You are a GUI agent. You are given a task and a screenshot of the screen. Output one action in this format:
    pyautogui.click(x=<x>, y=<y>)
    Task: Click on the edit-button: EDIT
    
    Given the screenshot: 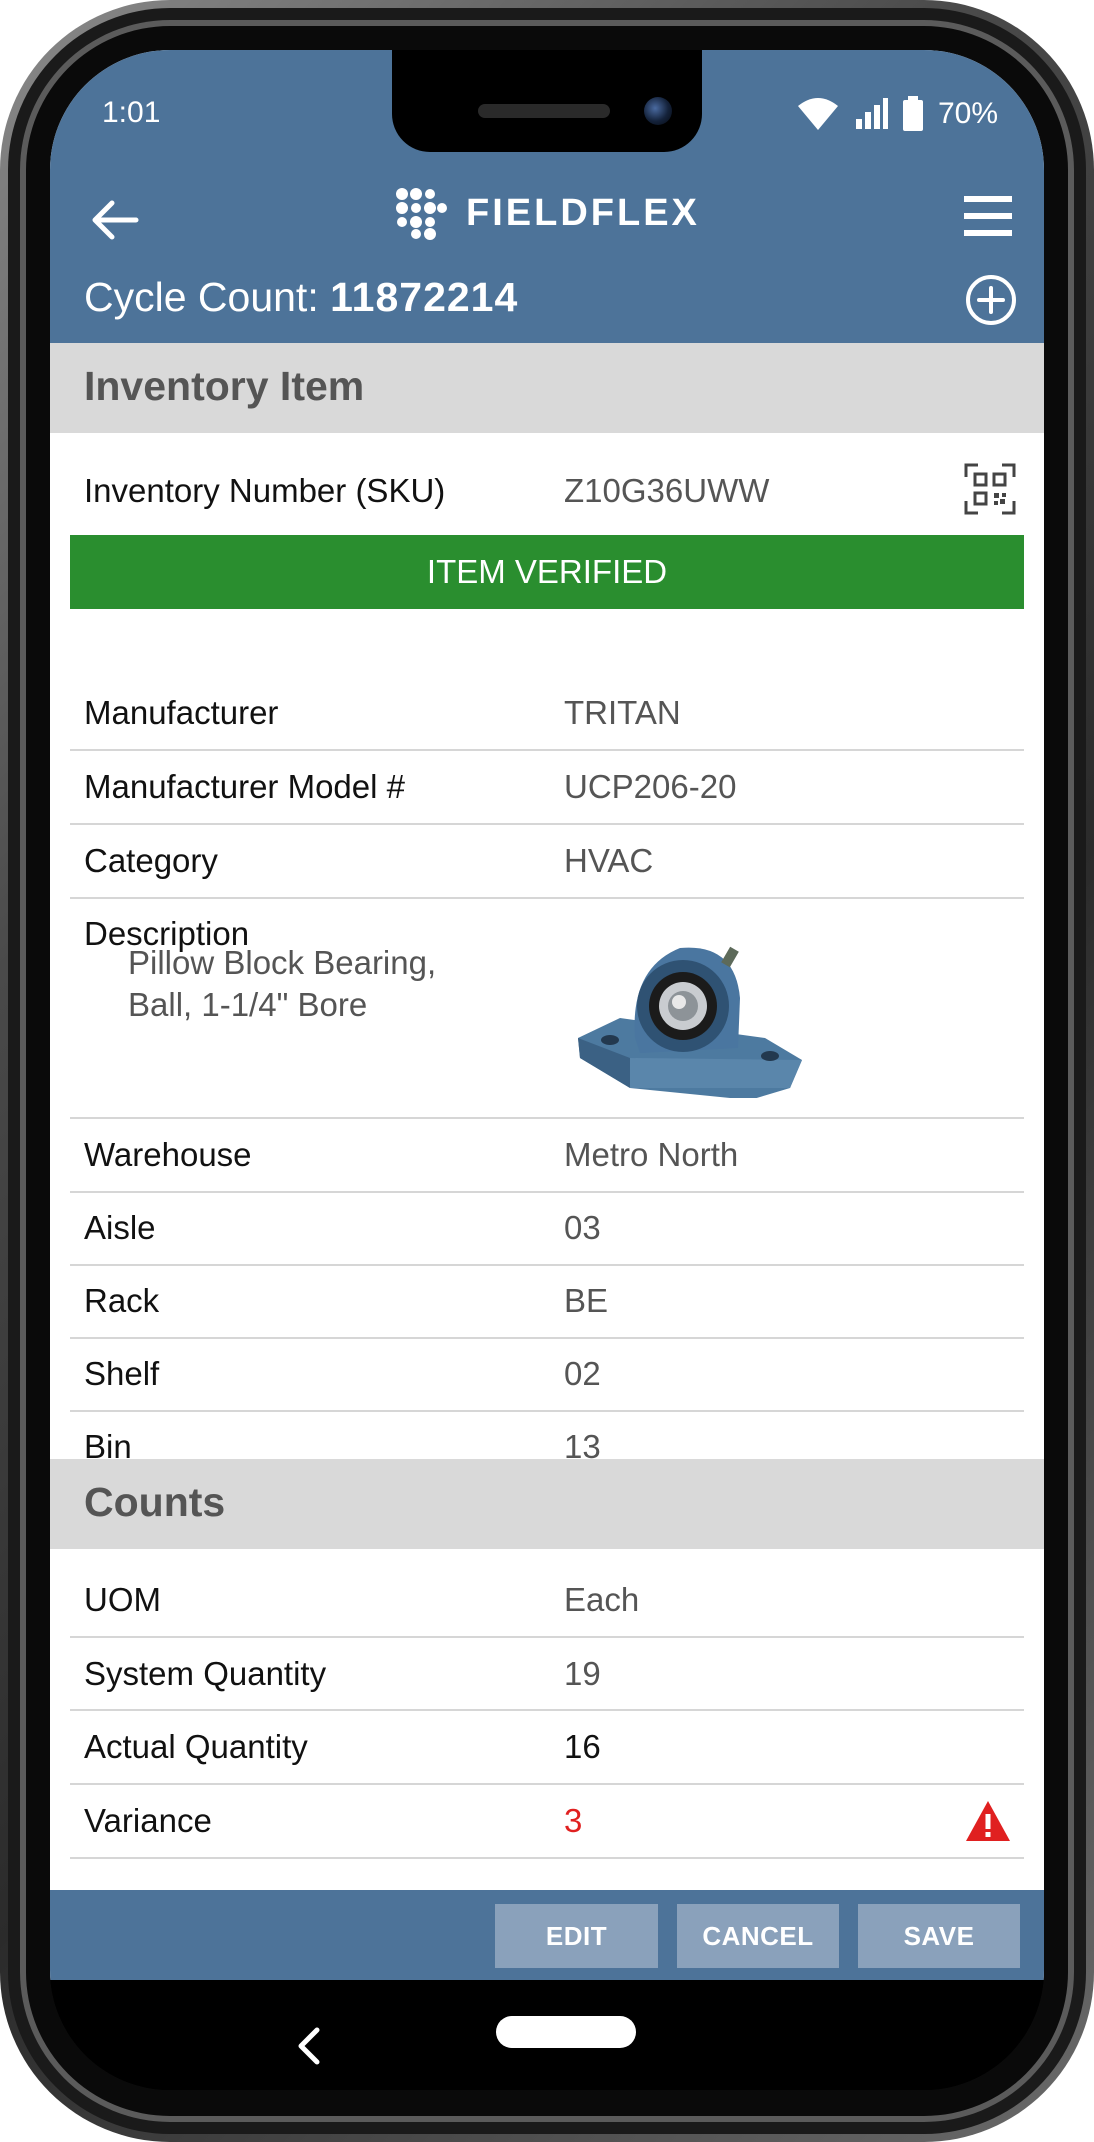 What is the action you would take?
    pyautogui.click(x=576, y=1936)
    